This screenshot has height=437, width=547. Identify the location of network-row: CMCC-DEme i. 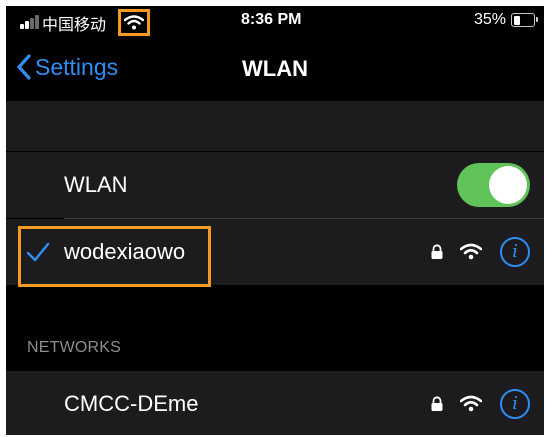
(275, 403).